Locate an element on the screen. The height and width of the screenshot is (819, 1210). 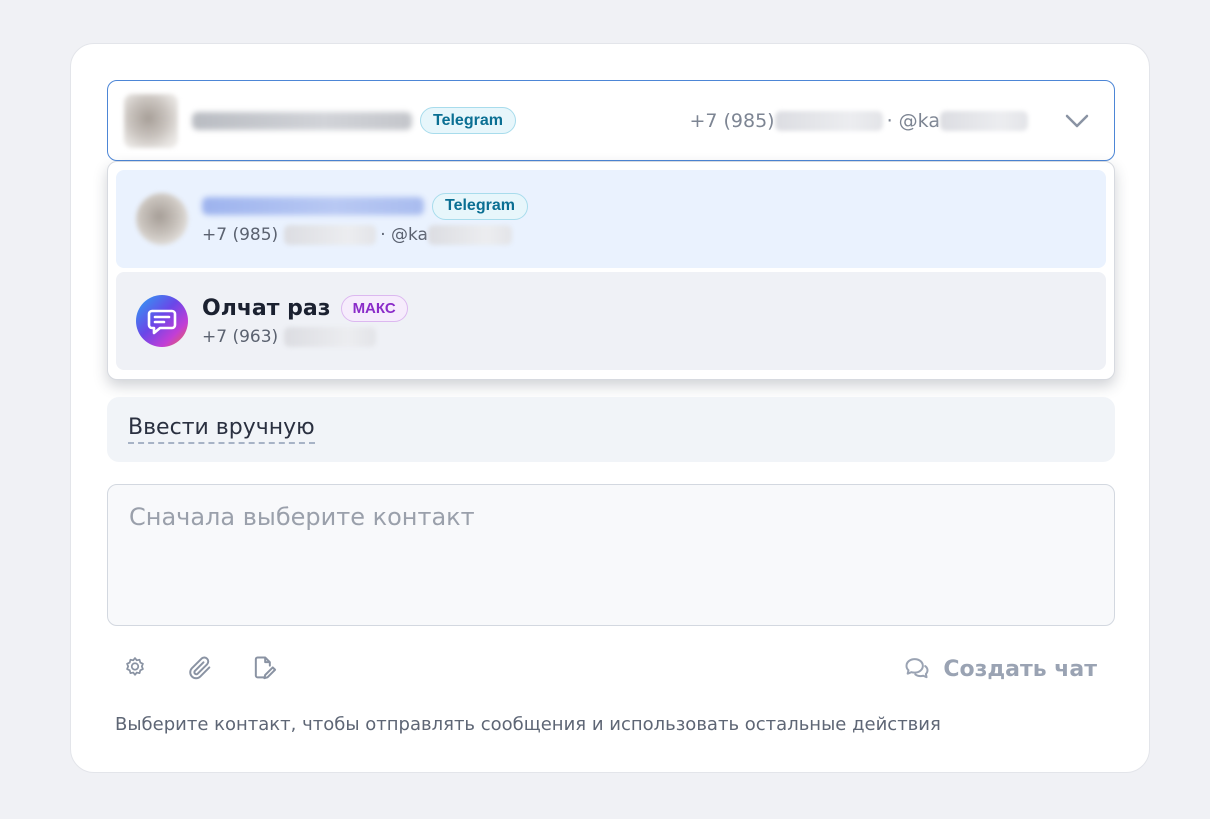
manual-entry-link: Ввести вручную is located at coordinates (221, 429).